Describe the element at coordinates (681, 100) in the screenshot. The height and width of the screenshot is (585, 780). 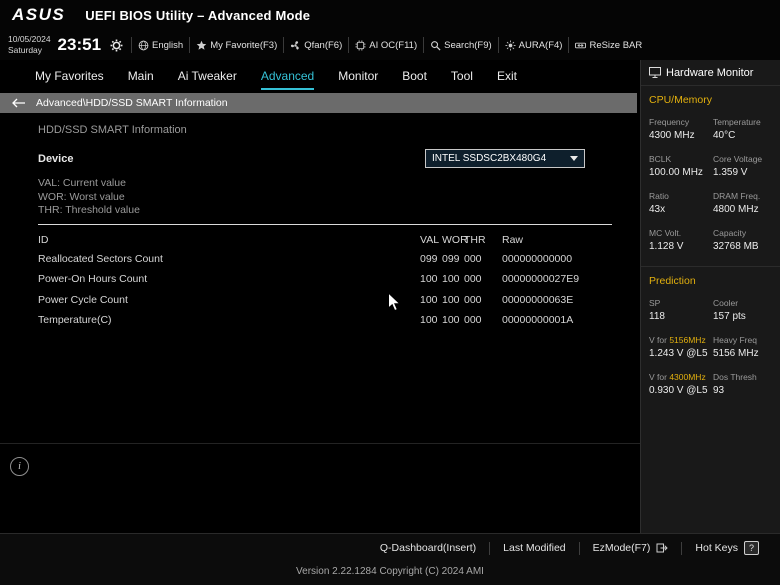
I see `cpu-memory-title: CPU/Memory` at that location.